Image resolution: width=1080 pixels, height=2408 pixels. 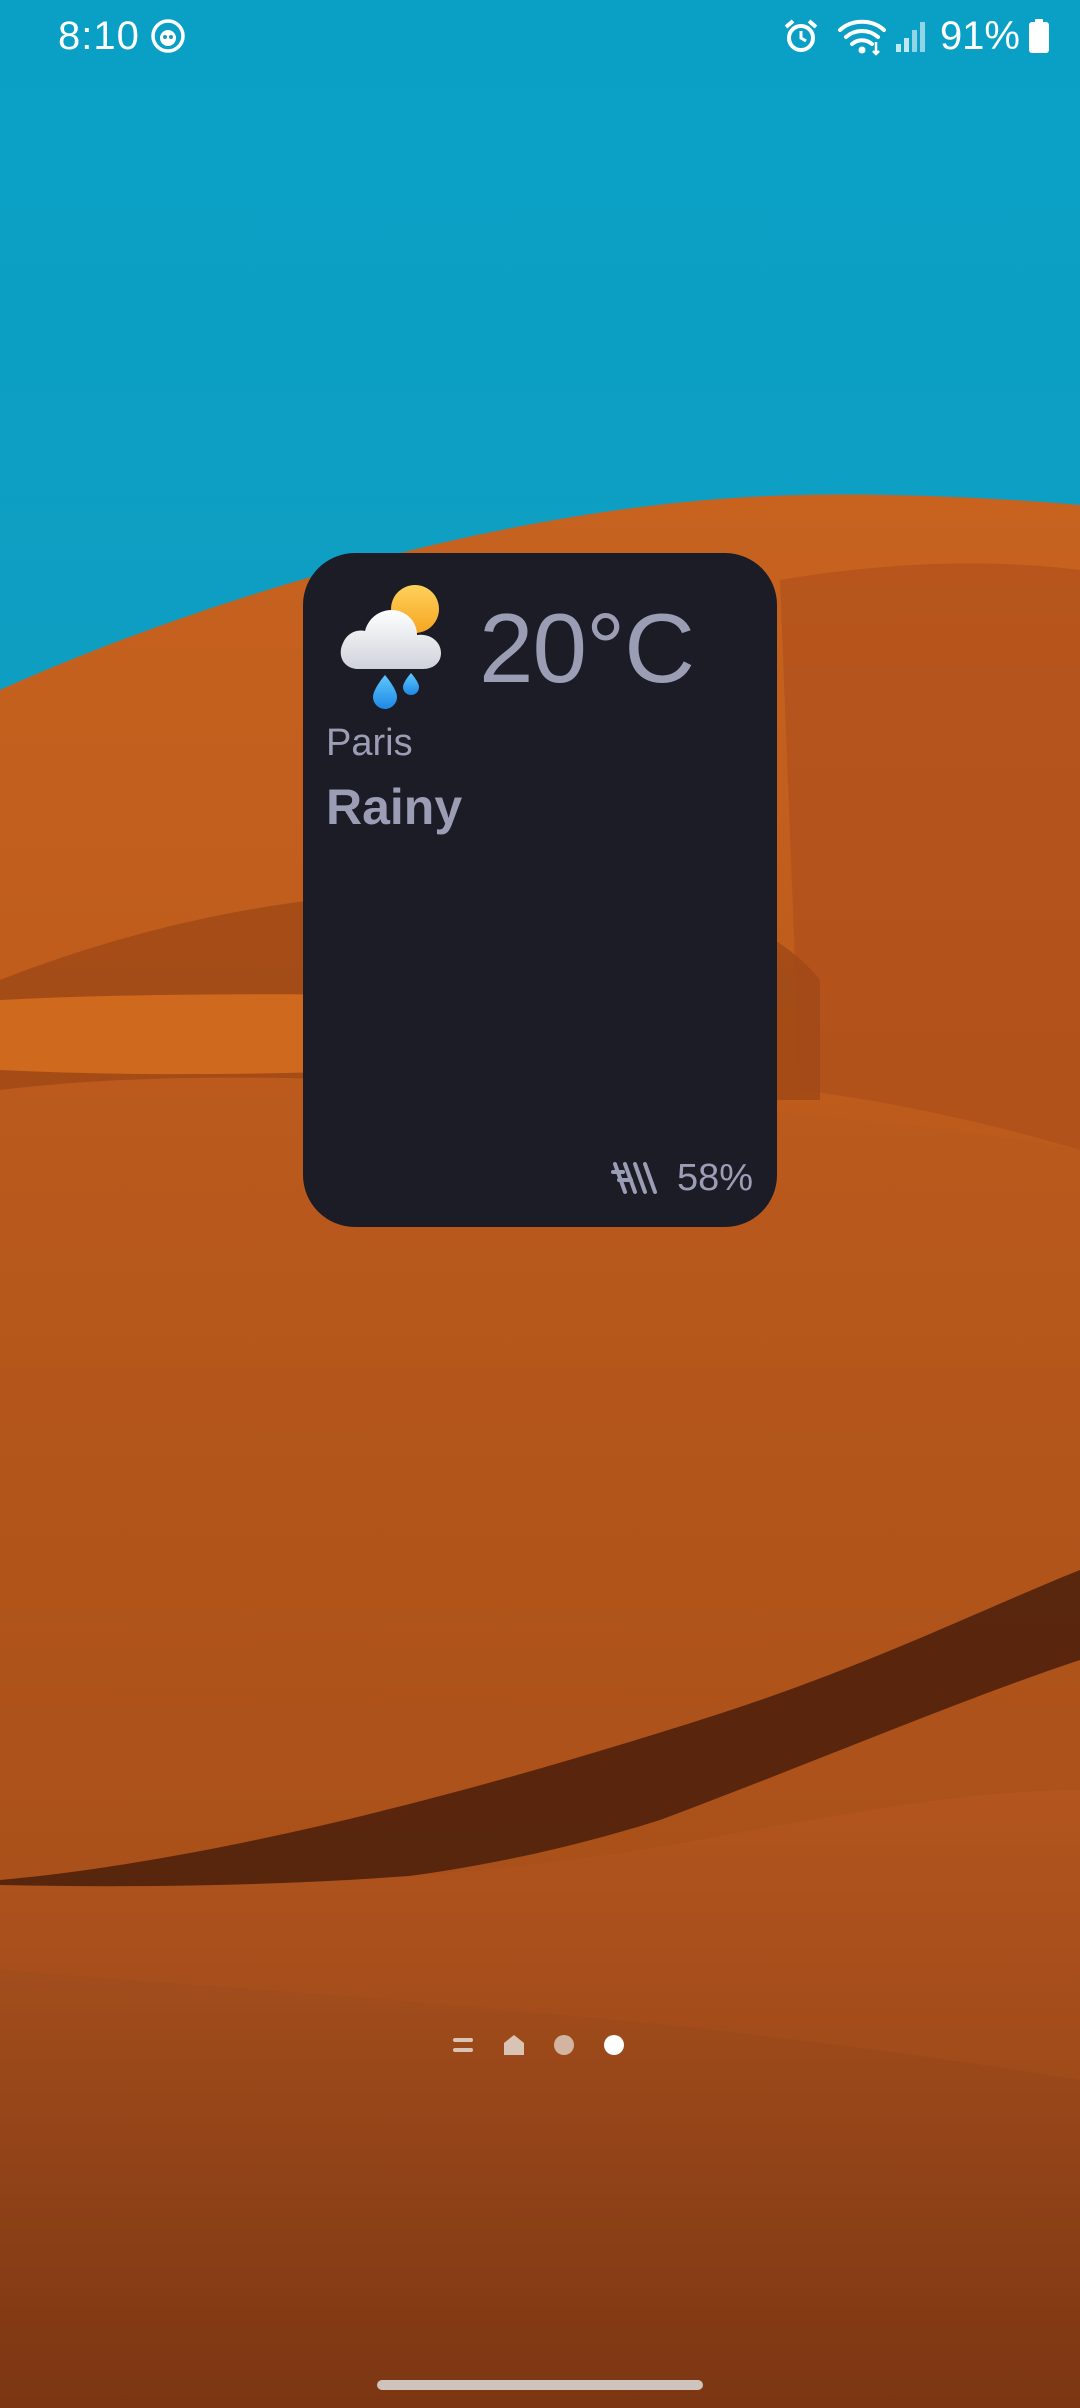 What do you see at coordinates (514, 2045) in the screenshot?
I see `home-page-icon` at bounding box center [514, 2045].